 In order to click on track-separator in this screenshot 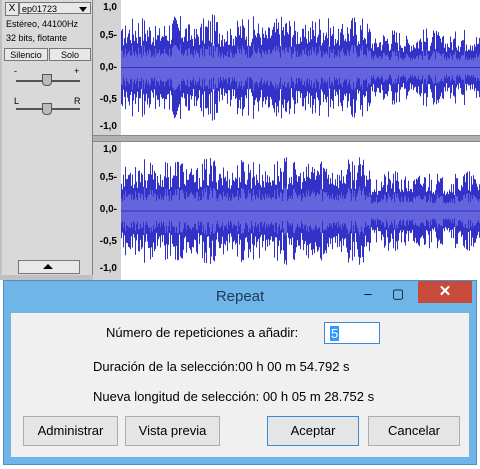, I will do `click(286, 138)`.